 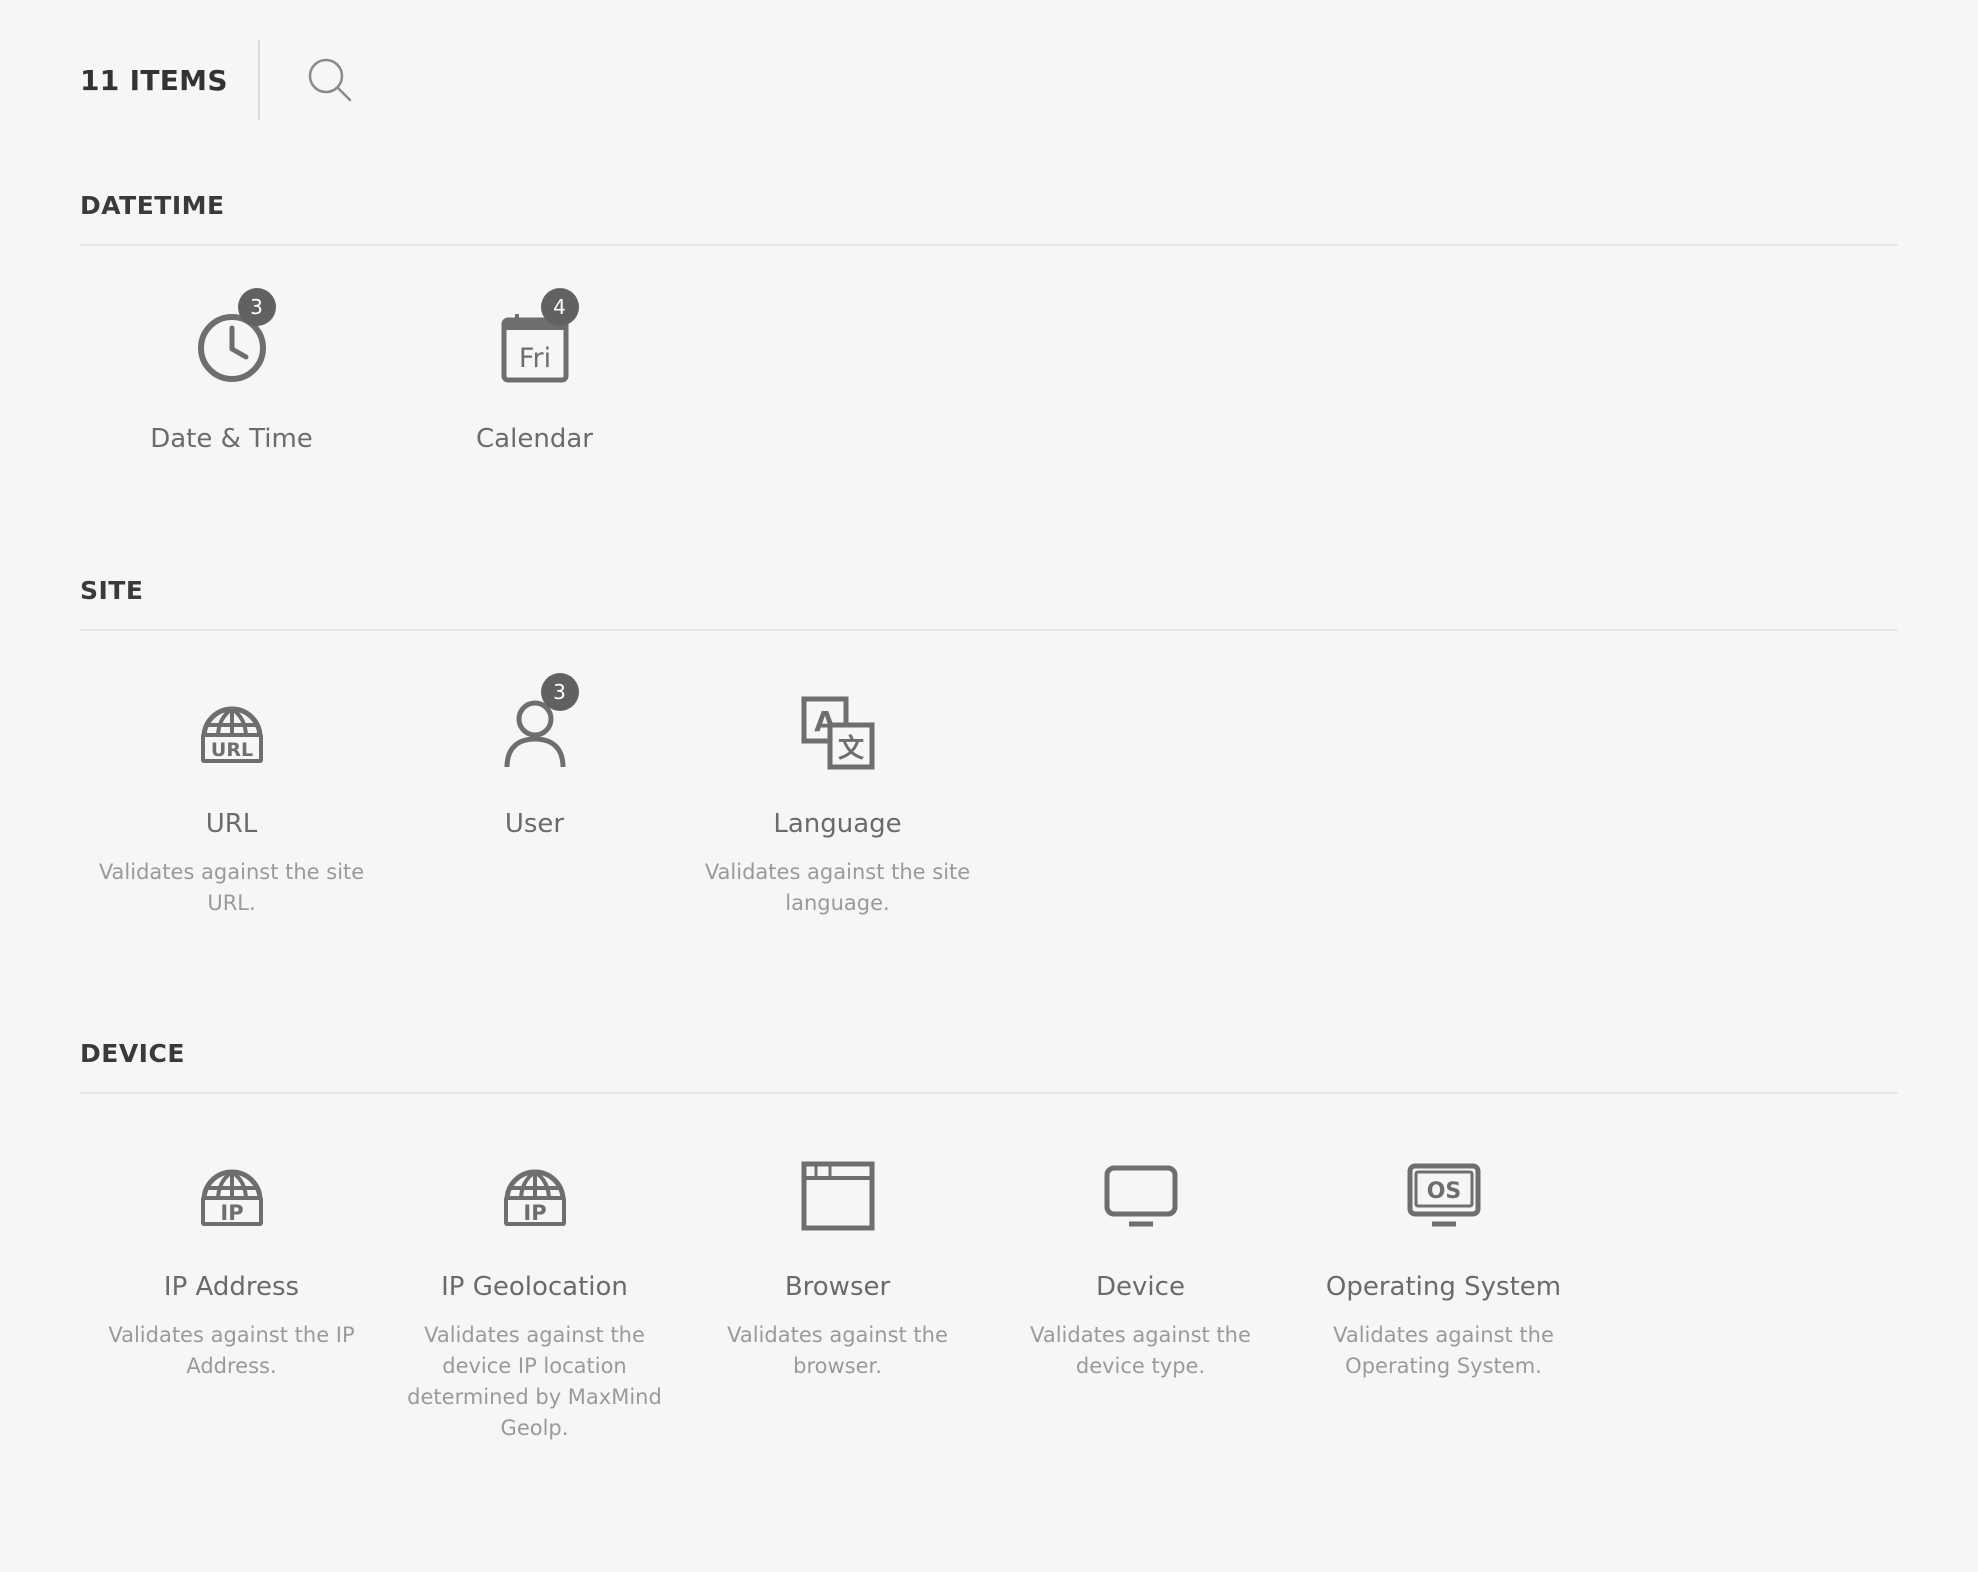 I want to click on search-icon, so click(x=330, y=80).